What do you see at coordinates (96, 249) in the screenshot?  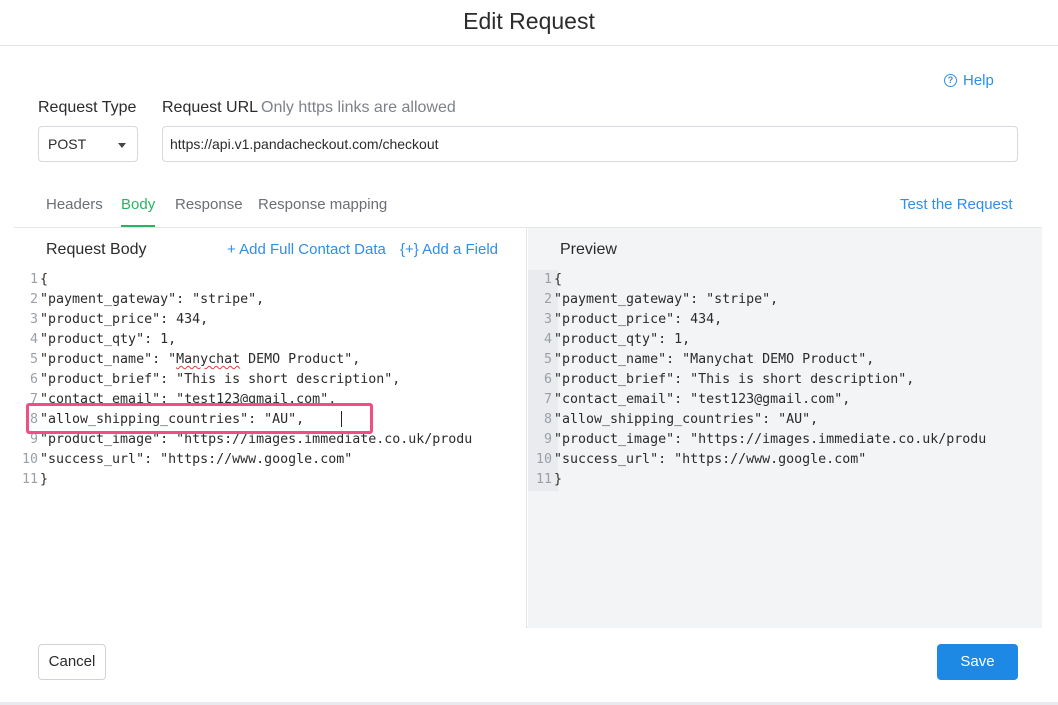 I see `request-body-title: Request Body` at bounding box center [96, 249].